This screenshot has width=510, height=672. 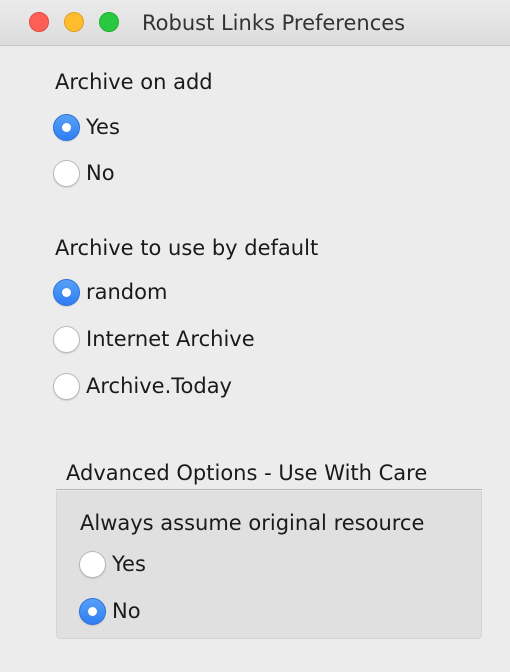 What do you see at coordinates (84, 173) in the screenshot?
I see `archive-on-add-no-option: No` at bounding box center [84, 173].